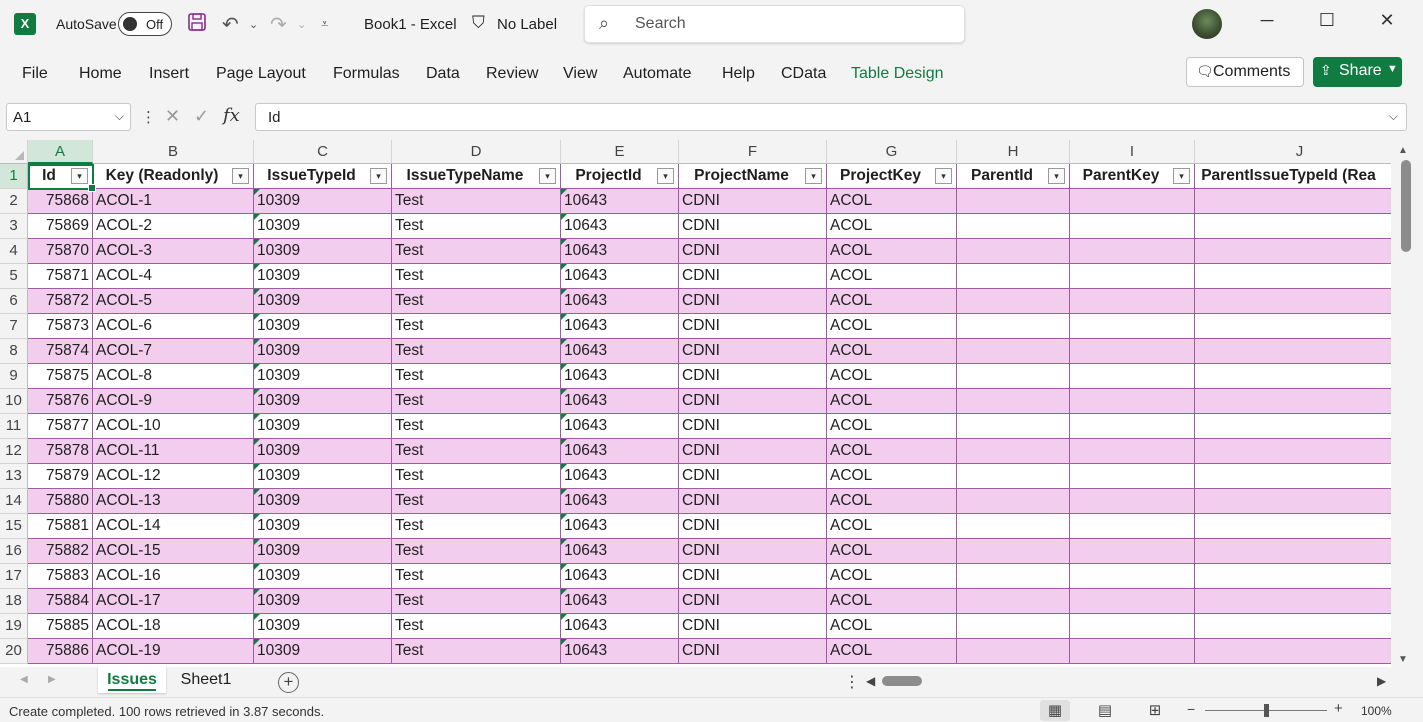 The width and height of the screenshot is (1423, 722). I want to click on scroll-up-icon: ▲, so click(1403, 150).